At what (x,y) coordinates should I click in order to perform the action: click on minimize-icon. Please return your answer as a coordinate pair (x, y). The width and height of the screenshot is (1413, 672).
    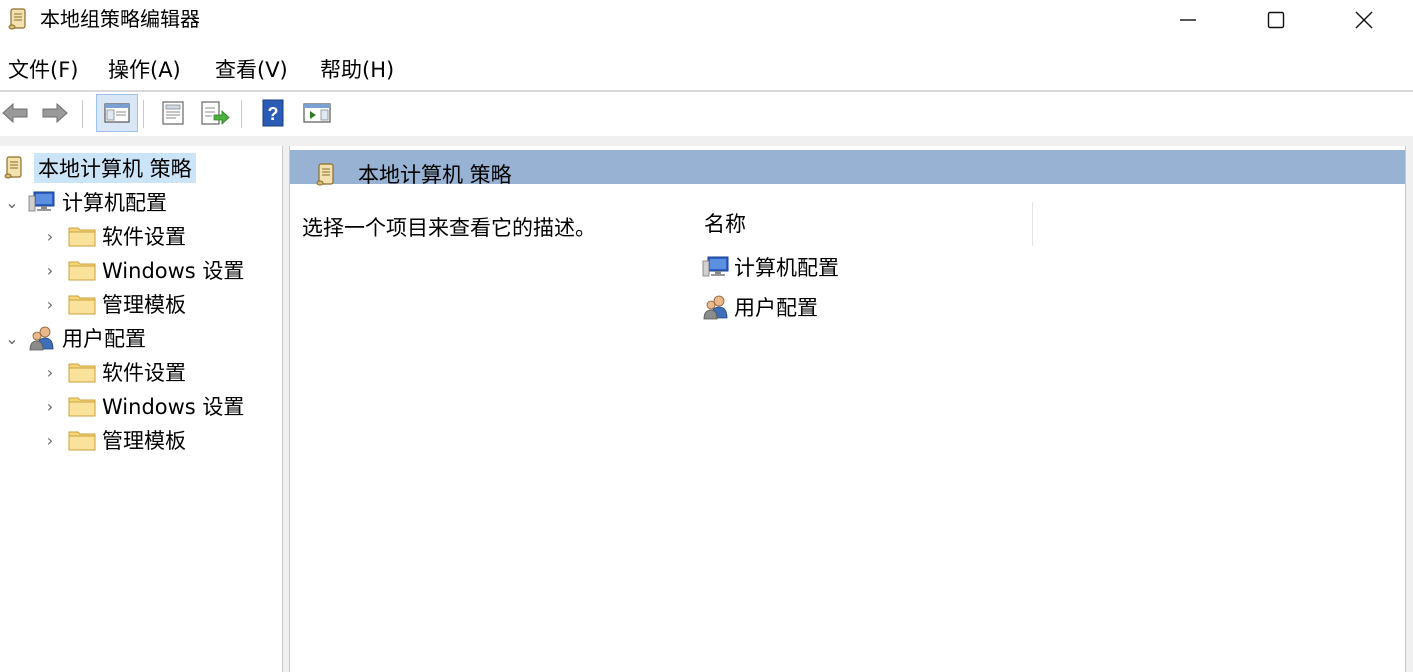
    Looking at the image, I should click on (1188, 20).